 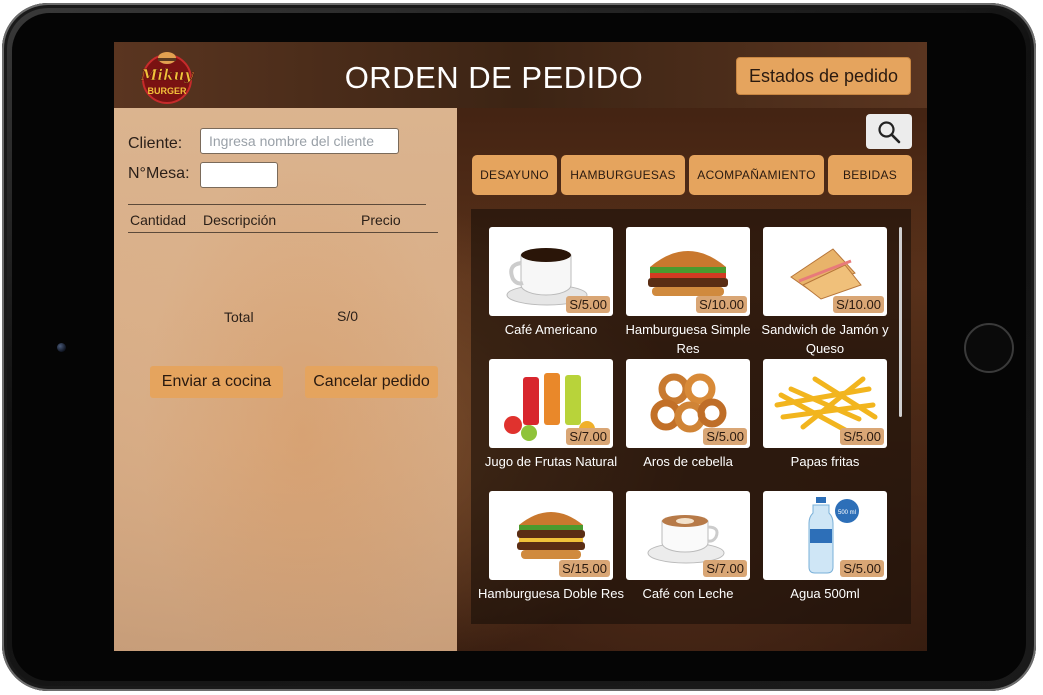 I want to click on column-description: Descripción, so click(x=240, y=220).